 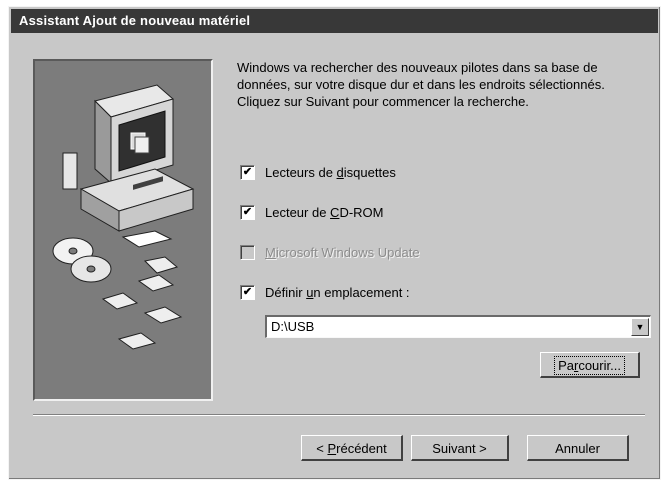 What do you see at coordinates (334, 21) in the screenshot?
I see `title-bar: Assistant Ajout de nouveau matériel` at bounding box center [334, 21].